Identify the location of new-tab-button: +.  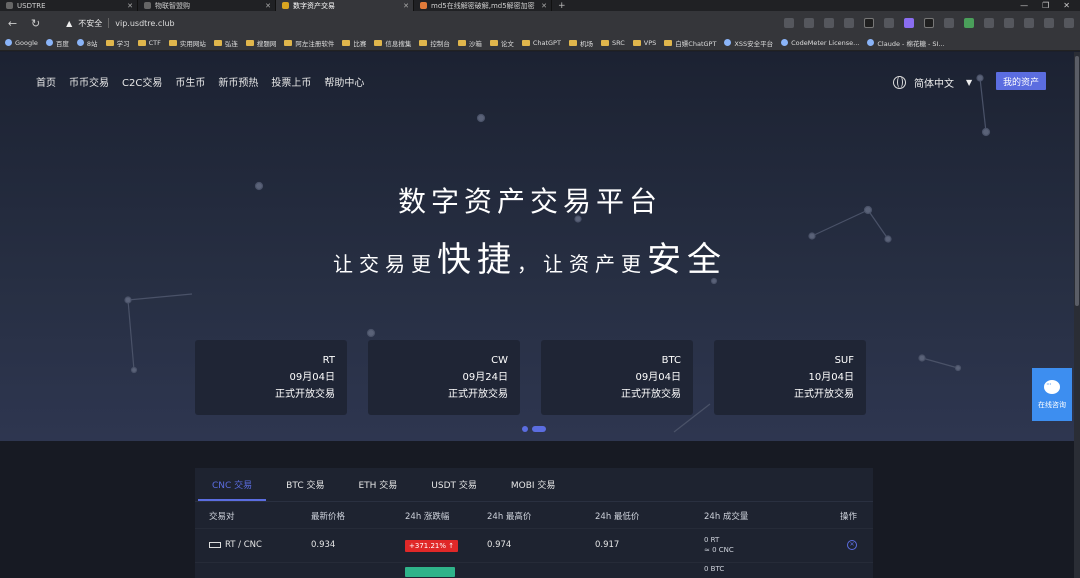
(562, 5).